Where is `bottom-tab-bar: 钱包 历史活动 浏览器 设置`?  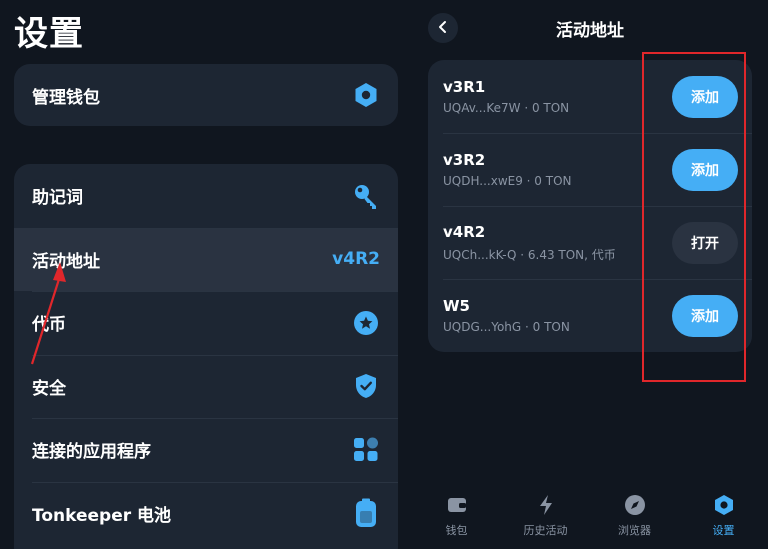 bottom-tab-bar: 钱包 历史活动 浏览器 设置 is located at coordinates (590, 514).